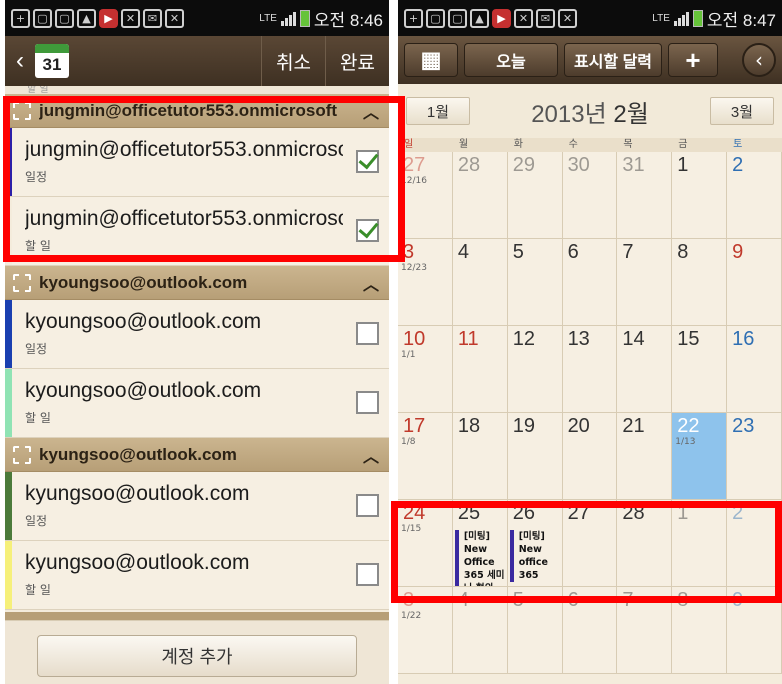  What do you see at coordinates (759, 60) in the screenshot?
I see `back-icon: ‹` at bounding box center [759, 60].